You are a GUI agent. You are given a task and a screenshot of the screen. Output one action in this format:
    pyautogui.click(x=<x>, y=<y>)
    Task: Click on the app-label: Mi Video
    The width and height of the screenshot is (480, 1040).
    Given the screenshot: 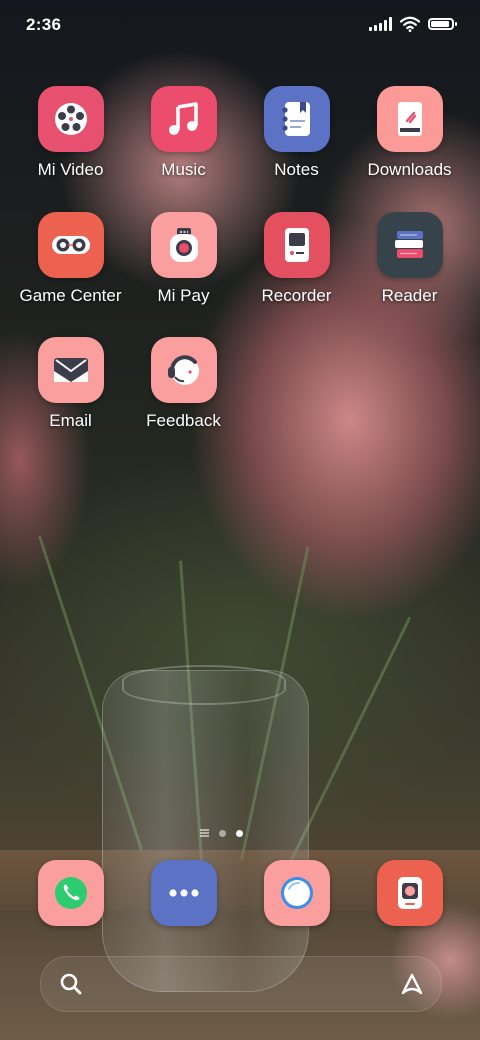 What is the action you would take?
    pyautogui.click(x=70, y=169)
    